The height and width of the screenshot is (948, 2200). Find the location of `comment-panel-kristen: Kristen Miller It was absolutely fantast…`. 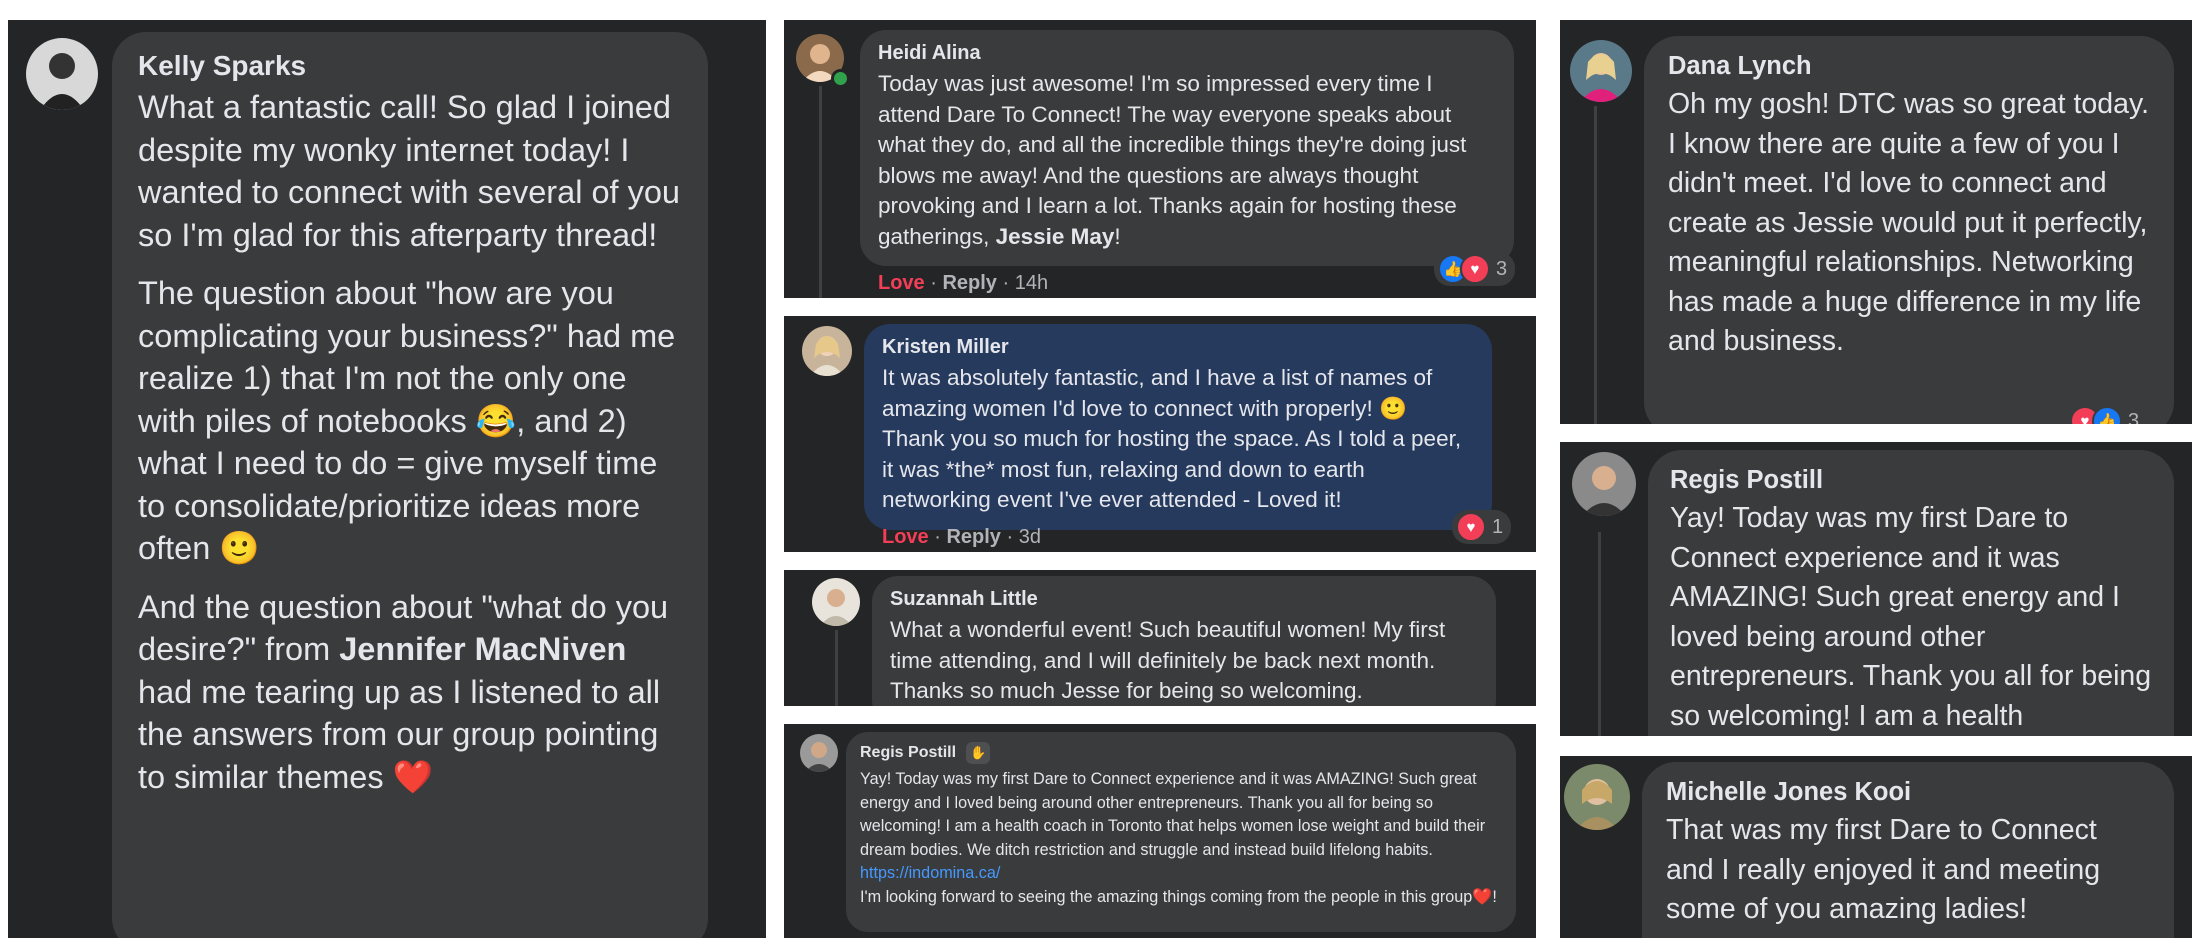

comment-panel-kristen: Kristen Miller It was absolutely fantast… is located at coordinates (1160, 434).